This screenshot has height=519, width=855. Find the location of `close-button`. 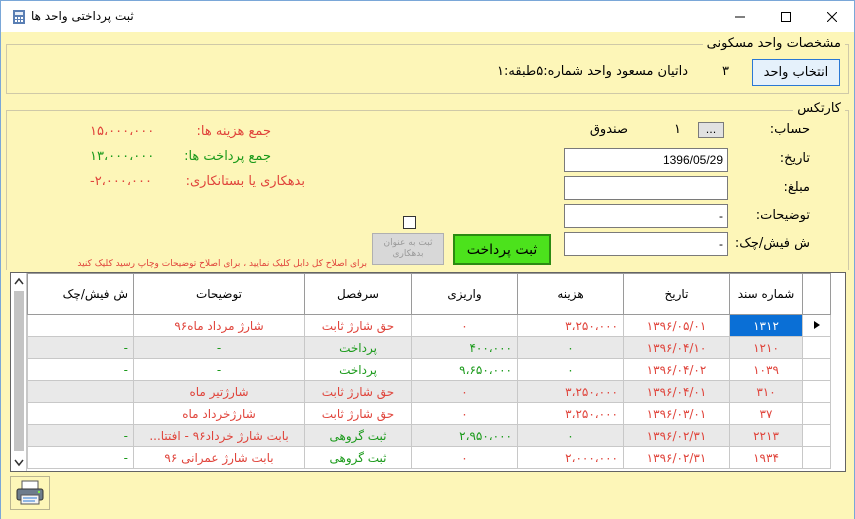

close-button is located at coordinates (832, 16).